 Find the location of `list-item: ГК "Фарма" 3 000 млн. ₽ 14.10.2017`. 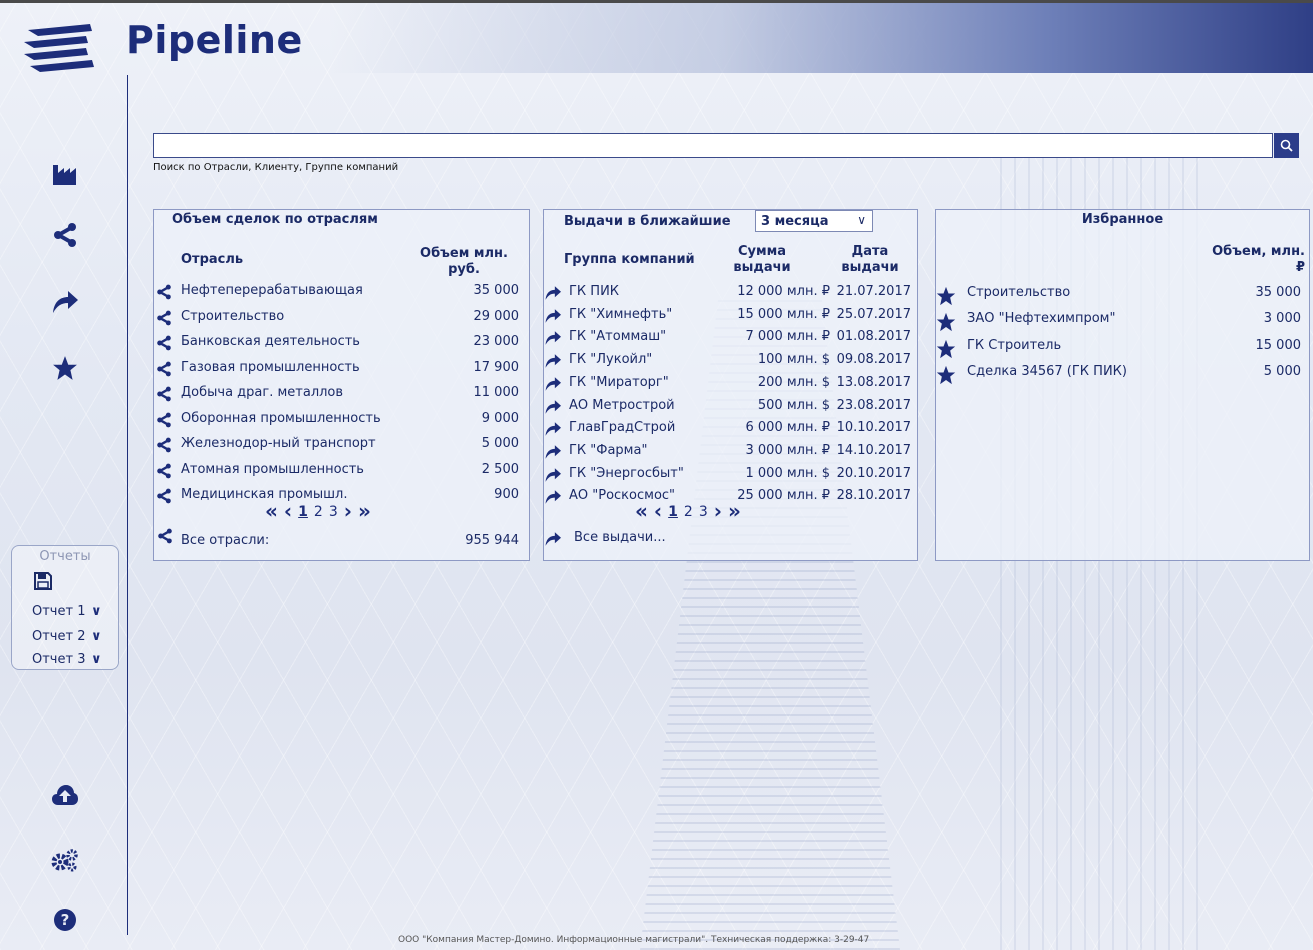

list-item: ГК "Фарма" 3 000 млн. ₽ 14.10.2017 is located at coordinates (730, 452).